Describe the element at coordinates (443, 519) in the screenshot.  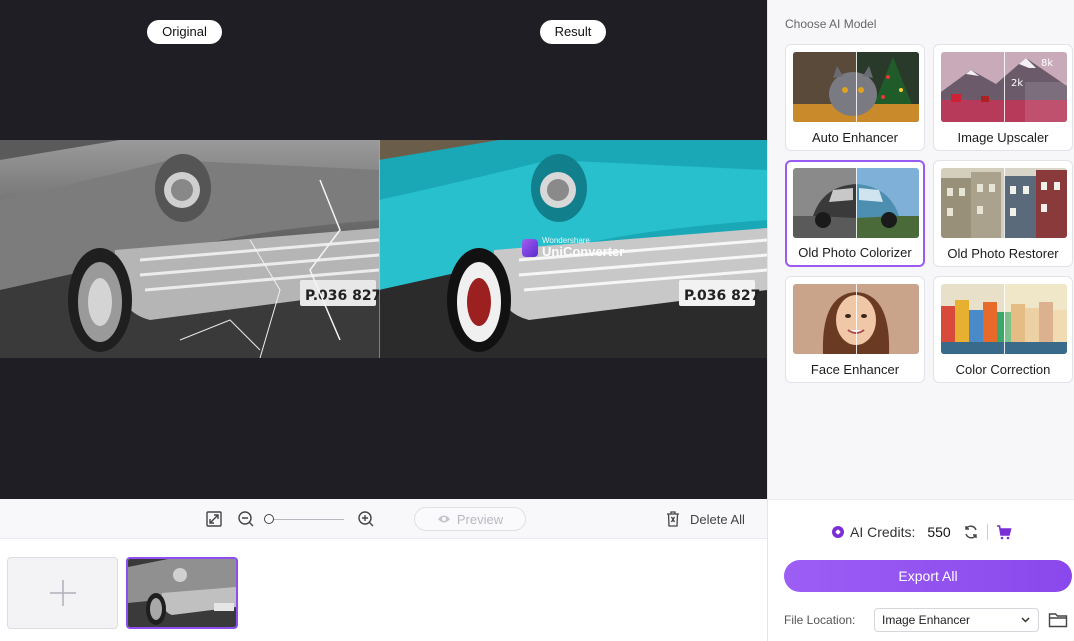
I see `eye-icon` at that location.